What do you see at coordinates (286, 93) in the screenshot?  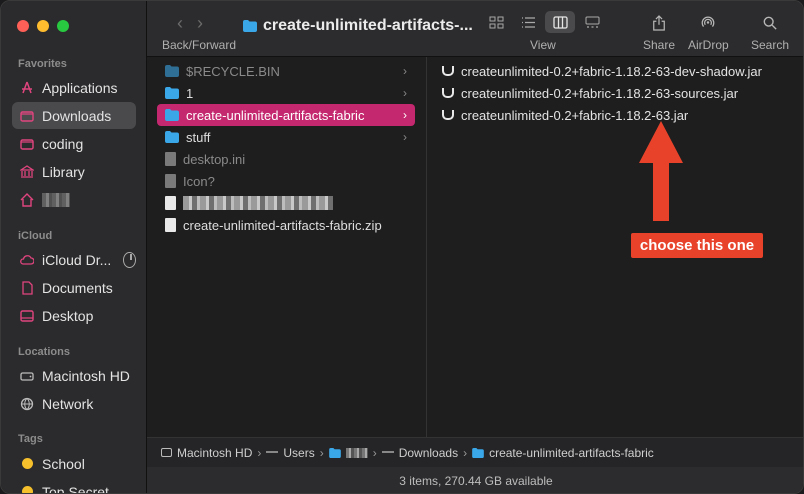 I see `list-item: 1 ›` at bounding box center [286, 93].